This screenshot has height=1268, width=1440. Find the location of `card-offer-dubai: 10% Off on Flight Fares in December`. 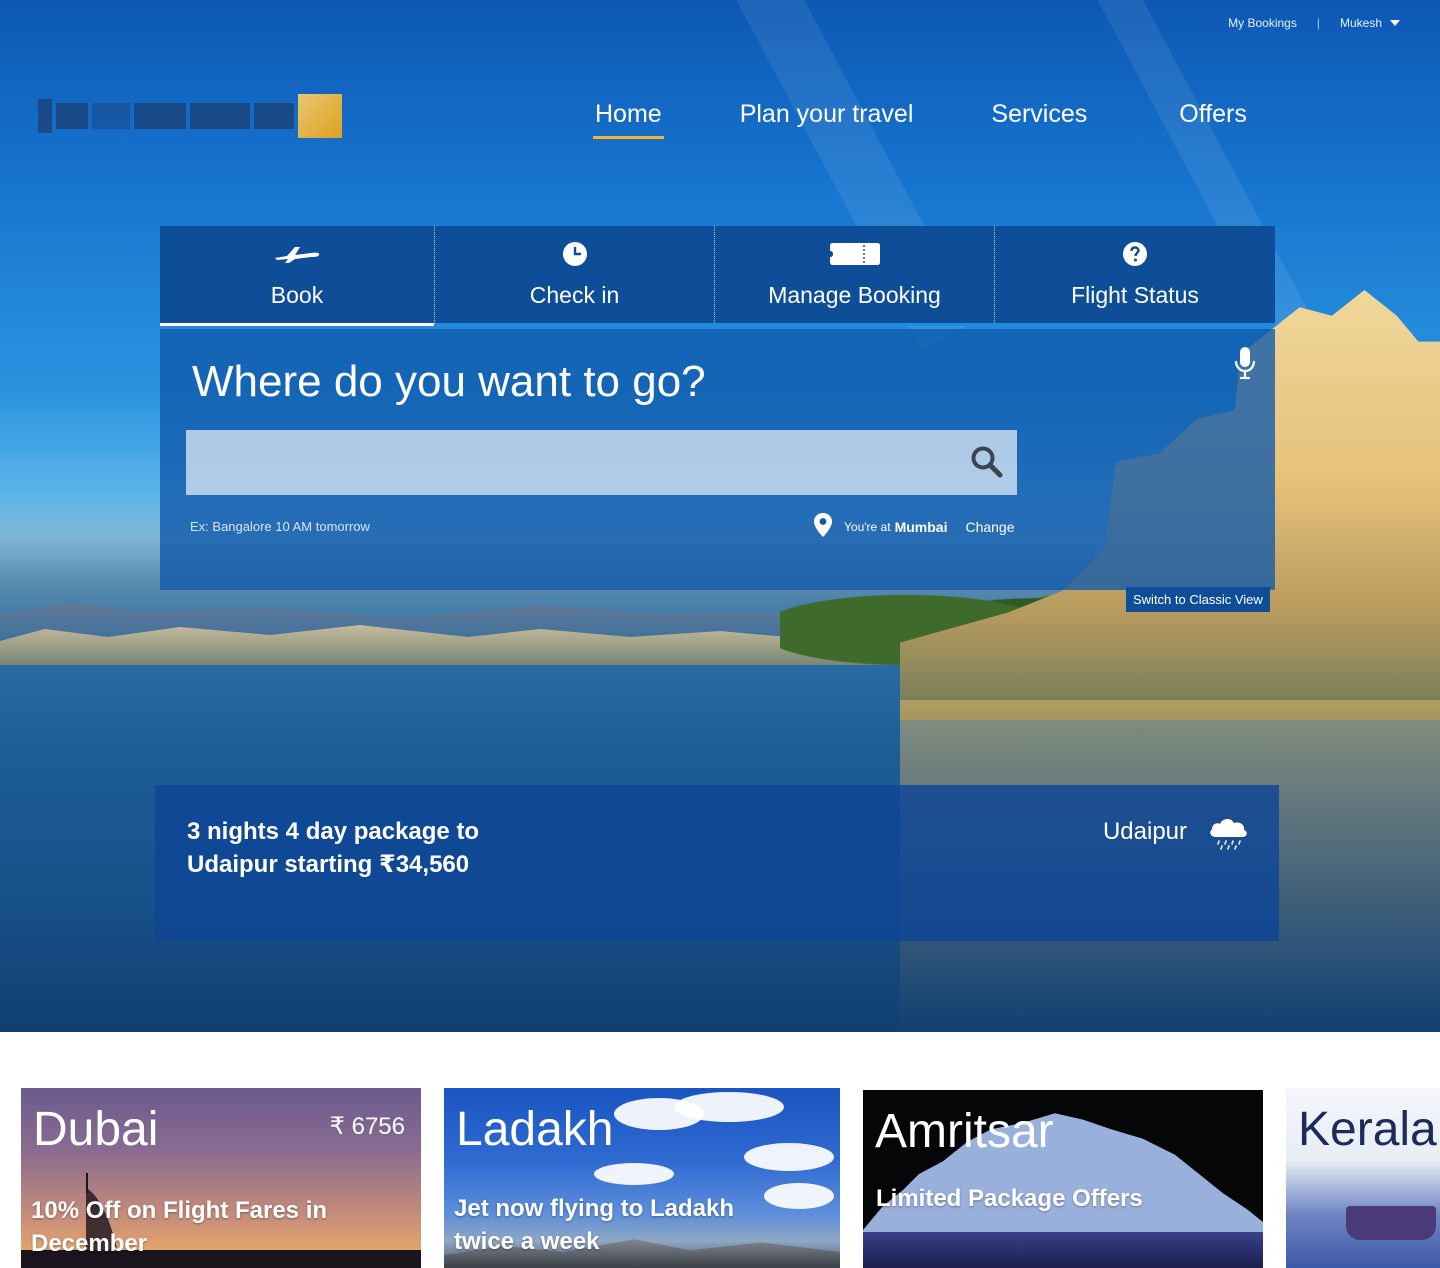

card-offer-dubai: 10% Off on Flight Fares in December is located at coordinates (179, 1227).